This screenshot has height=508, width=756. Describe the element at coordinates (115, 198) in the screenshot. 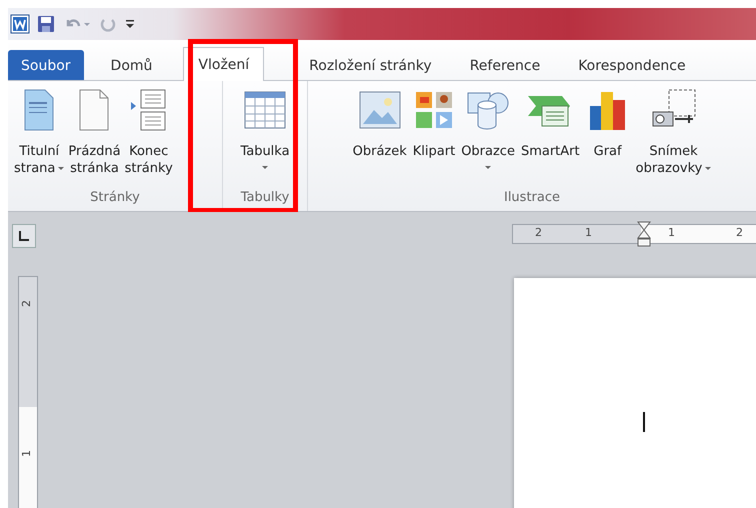

I see `group-label: Stránky` at that location.